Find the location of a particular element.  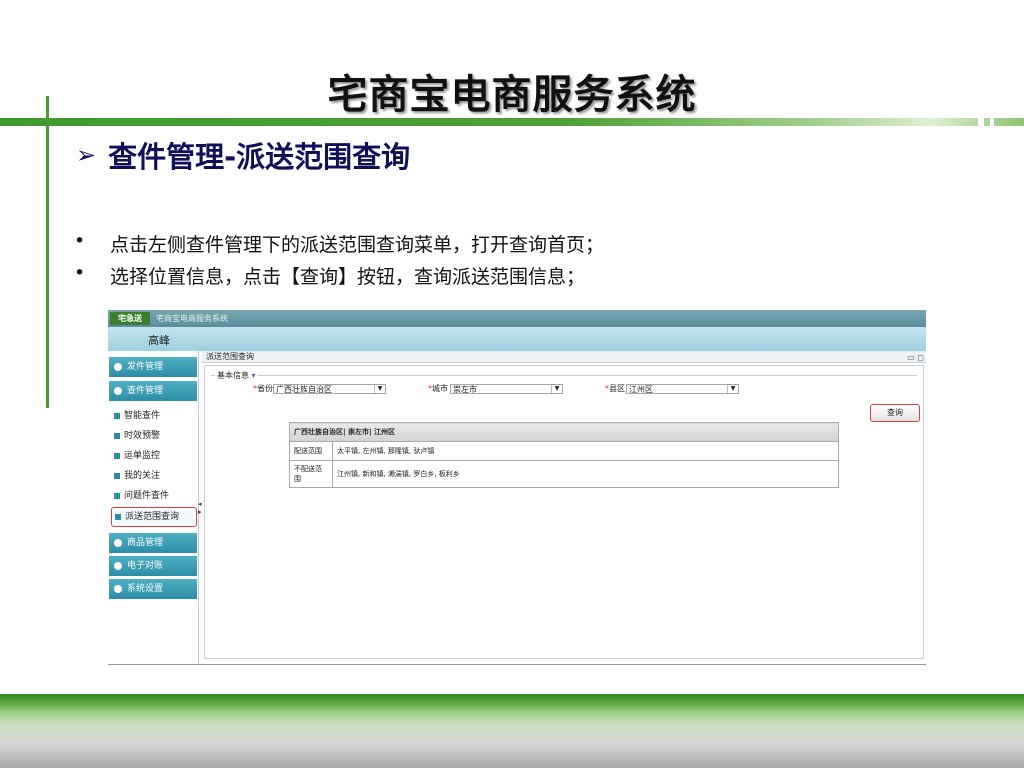

province-label: *省份 is located at coordinates (263, 388).